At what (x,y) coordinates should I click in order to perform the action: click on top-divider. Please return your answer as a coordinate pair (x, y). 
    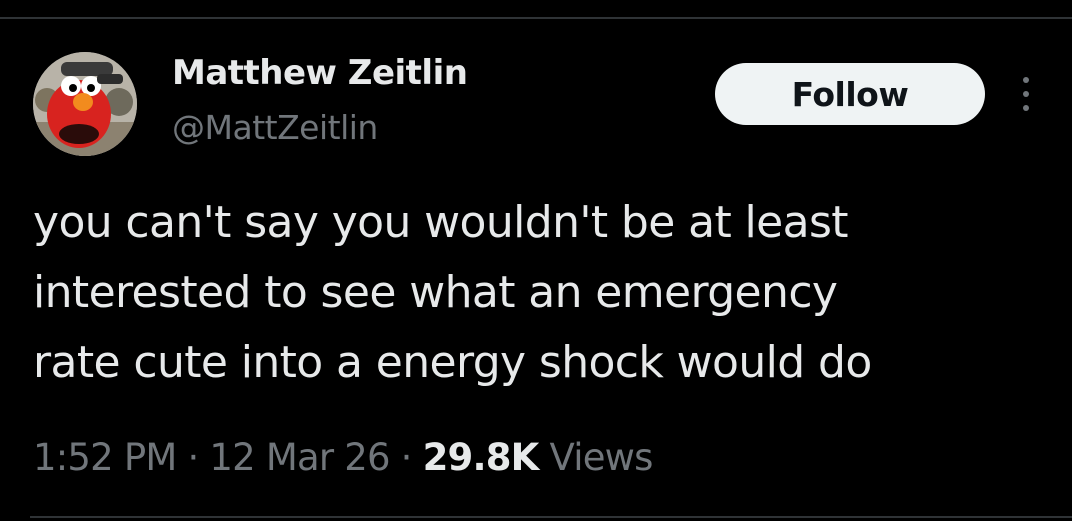
    Looking at the image, I should click on (536, 18).